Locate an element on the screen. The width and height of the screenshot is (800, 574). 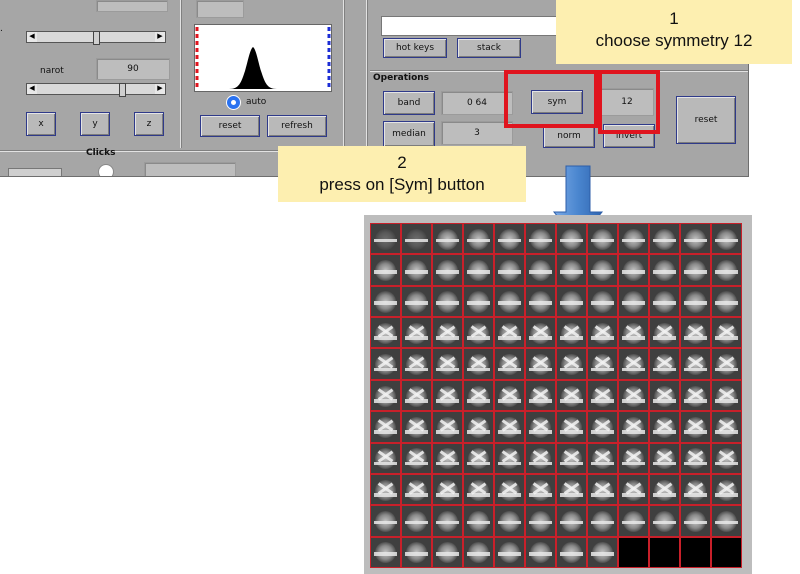
band-value-field: 0 64 is located at coordinates (477, 103).